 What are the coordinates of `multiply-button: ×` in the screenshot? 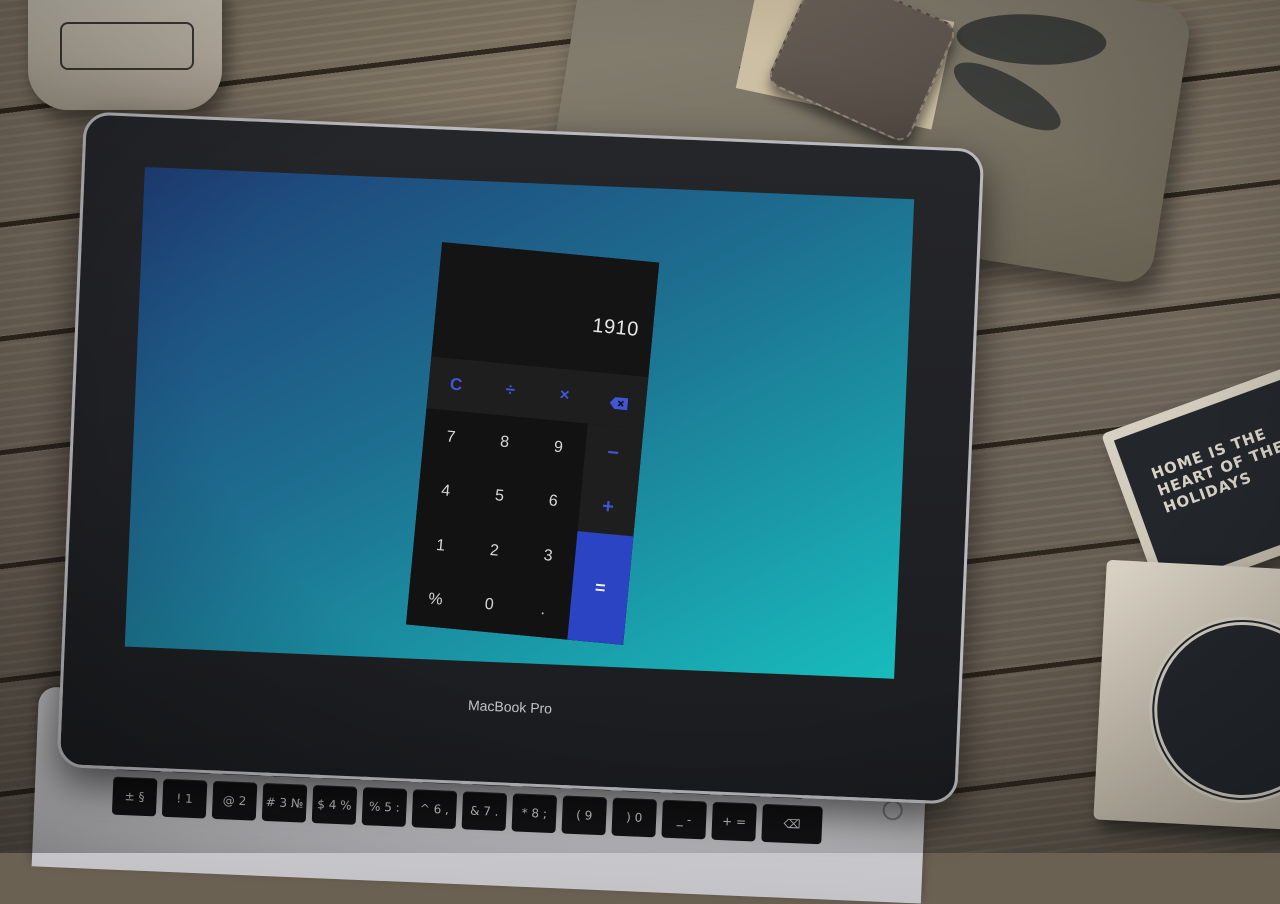 It's located at (564, 395).